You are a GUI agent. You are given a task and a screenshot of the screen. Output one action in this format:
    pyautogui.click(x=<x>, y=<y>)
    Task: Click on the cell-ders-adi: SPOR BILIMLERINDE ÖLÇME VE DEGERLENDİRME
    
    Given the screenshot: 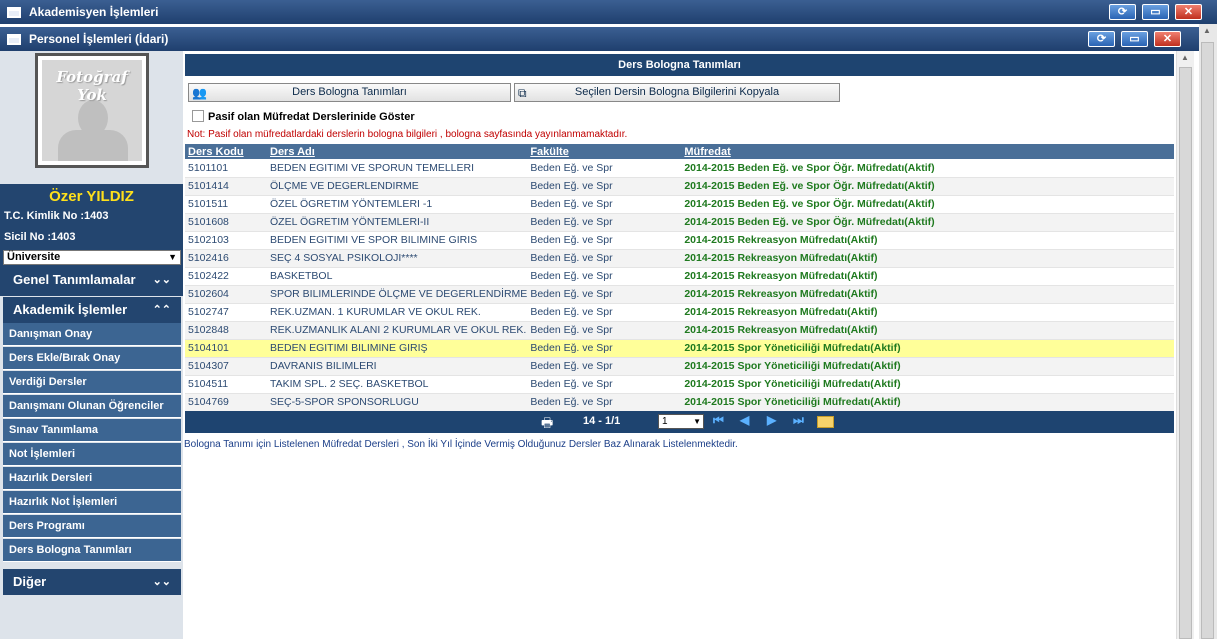 What is the action you would take?
    pyautogui.click(x=397, y=294)
    